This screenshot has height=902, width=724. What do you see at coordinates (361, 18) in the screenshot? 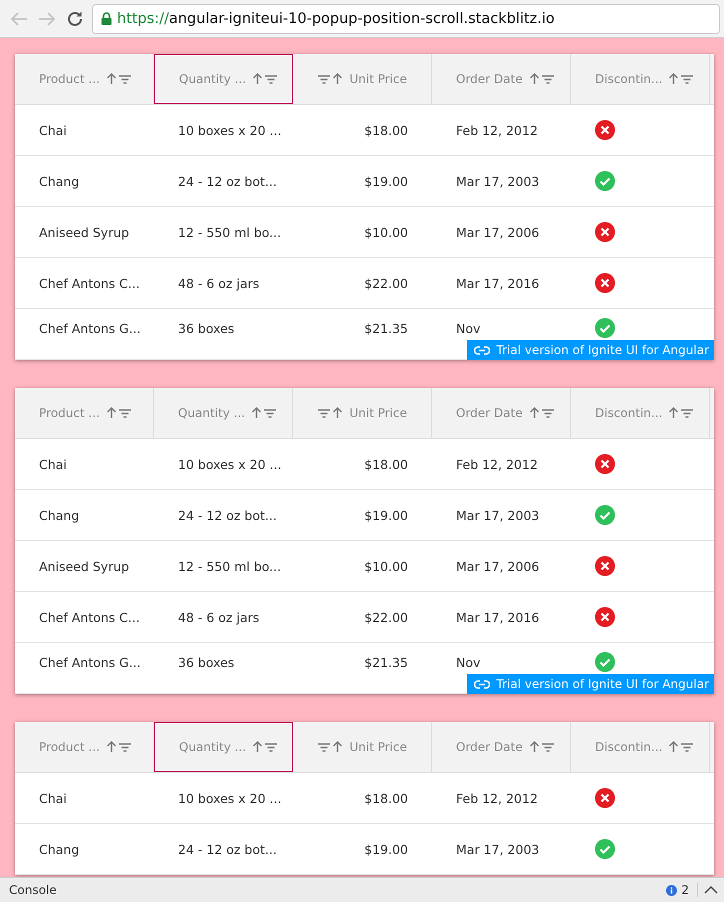
I see `url-host: angular-igniteui-10-popup-position-scroll.stackblitz.io` at bounding box center [361, 18].